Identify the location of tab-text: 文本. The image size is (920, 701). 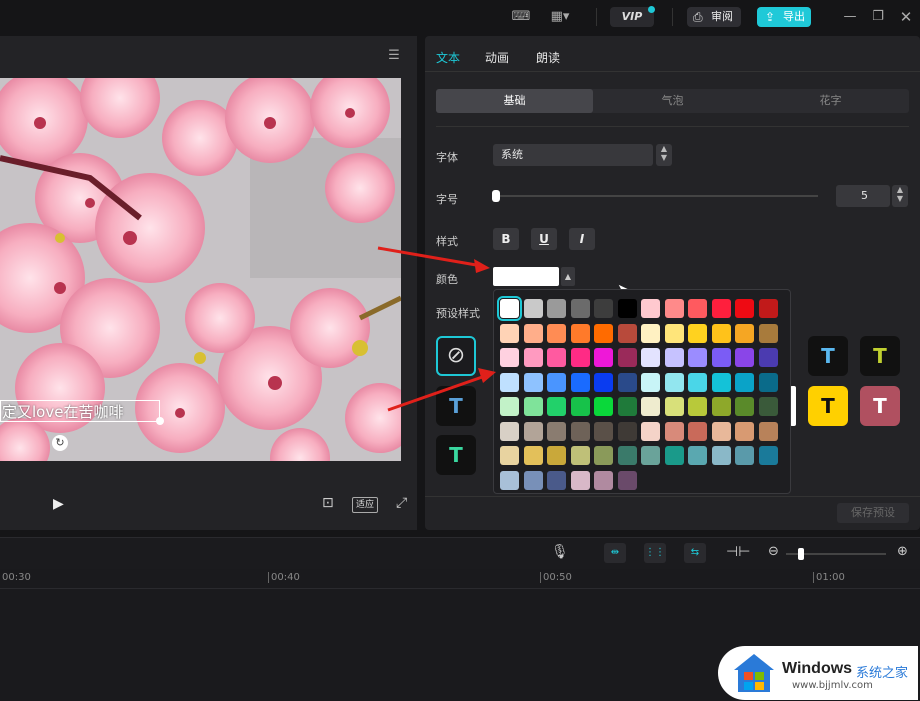
(448, 57).